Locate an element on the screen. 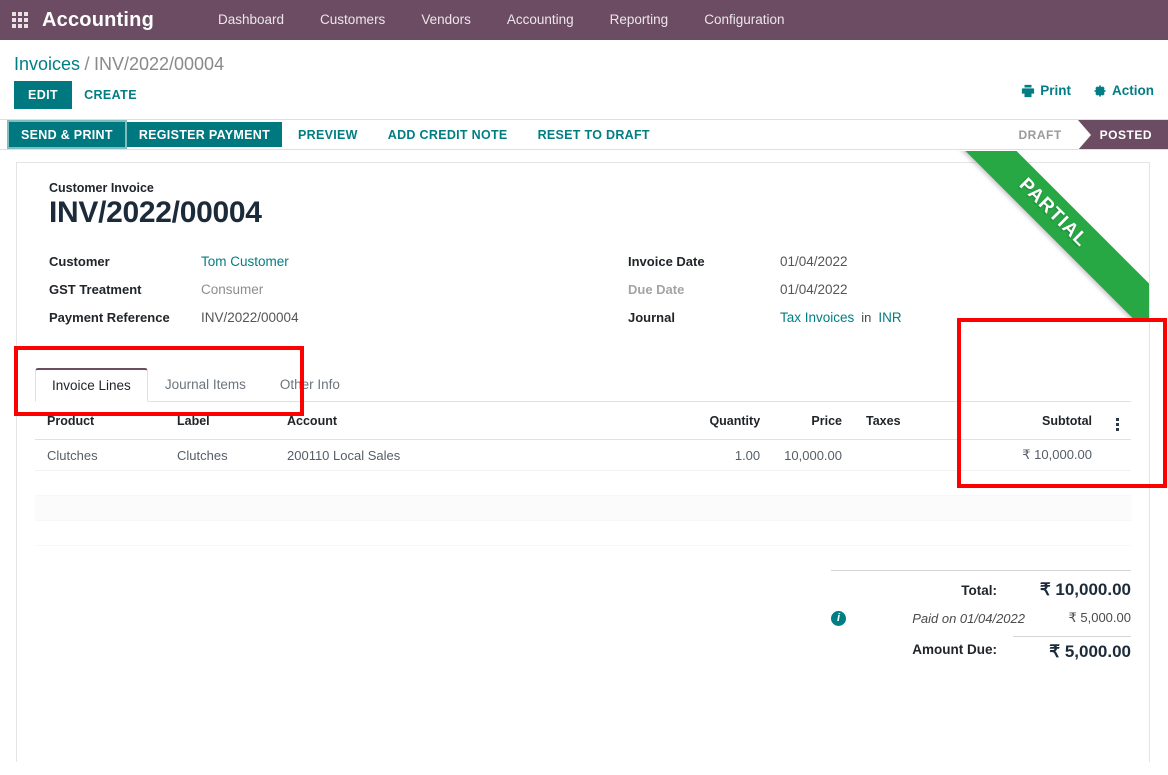 This screenshot has width=1168, height=775. cell-account: 200110 Local Sales is located at coordinates (469, 455).